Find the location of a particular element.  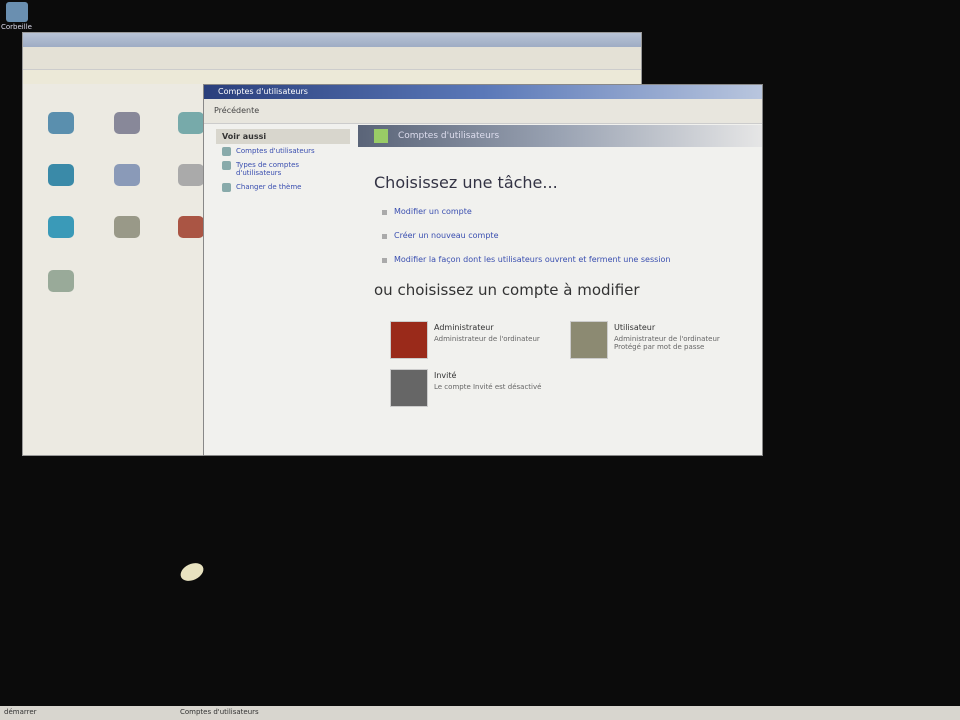

account-type: Le compte Invité est désactivé is located at coordinates (488, 387).